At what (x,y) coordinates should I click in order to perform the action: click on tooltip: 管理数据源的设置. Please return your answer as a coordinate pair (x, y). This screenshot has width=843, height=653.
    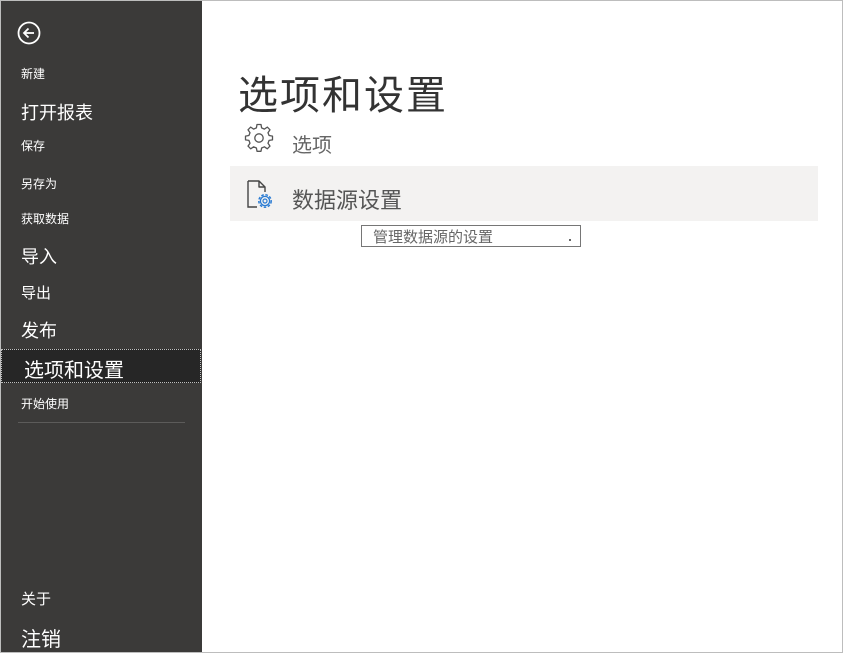
    Looking at the image, I should click on (471, 236).